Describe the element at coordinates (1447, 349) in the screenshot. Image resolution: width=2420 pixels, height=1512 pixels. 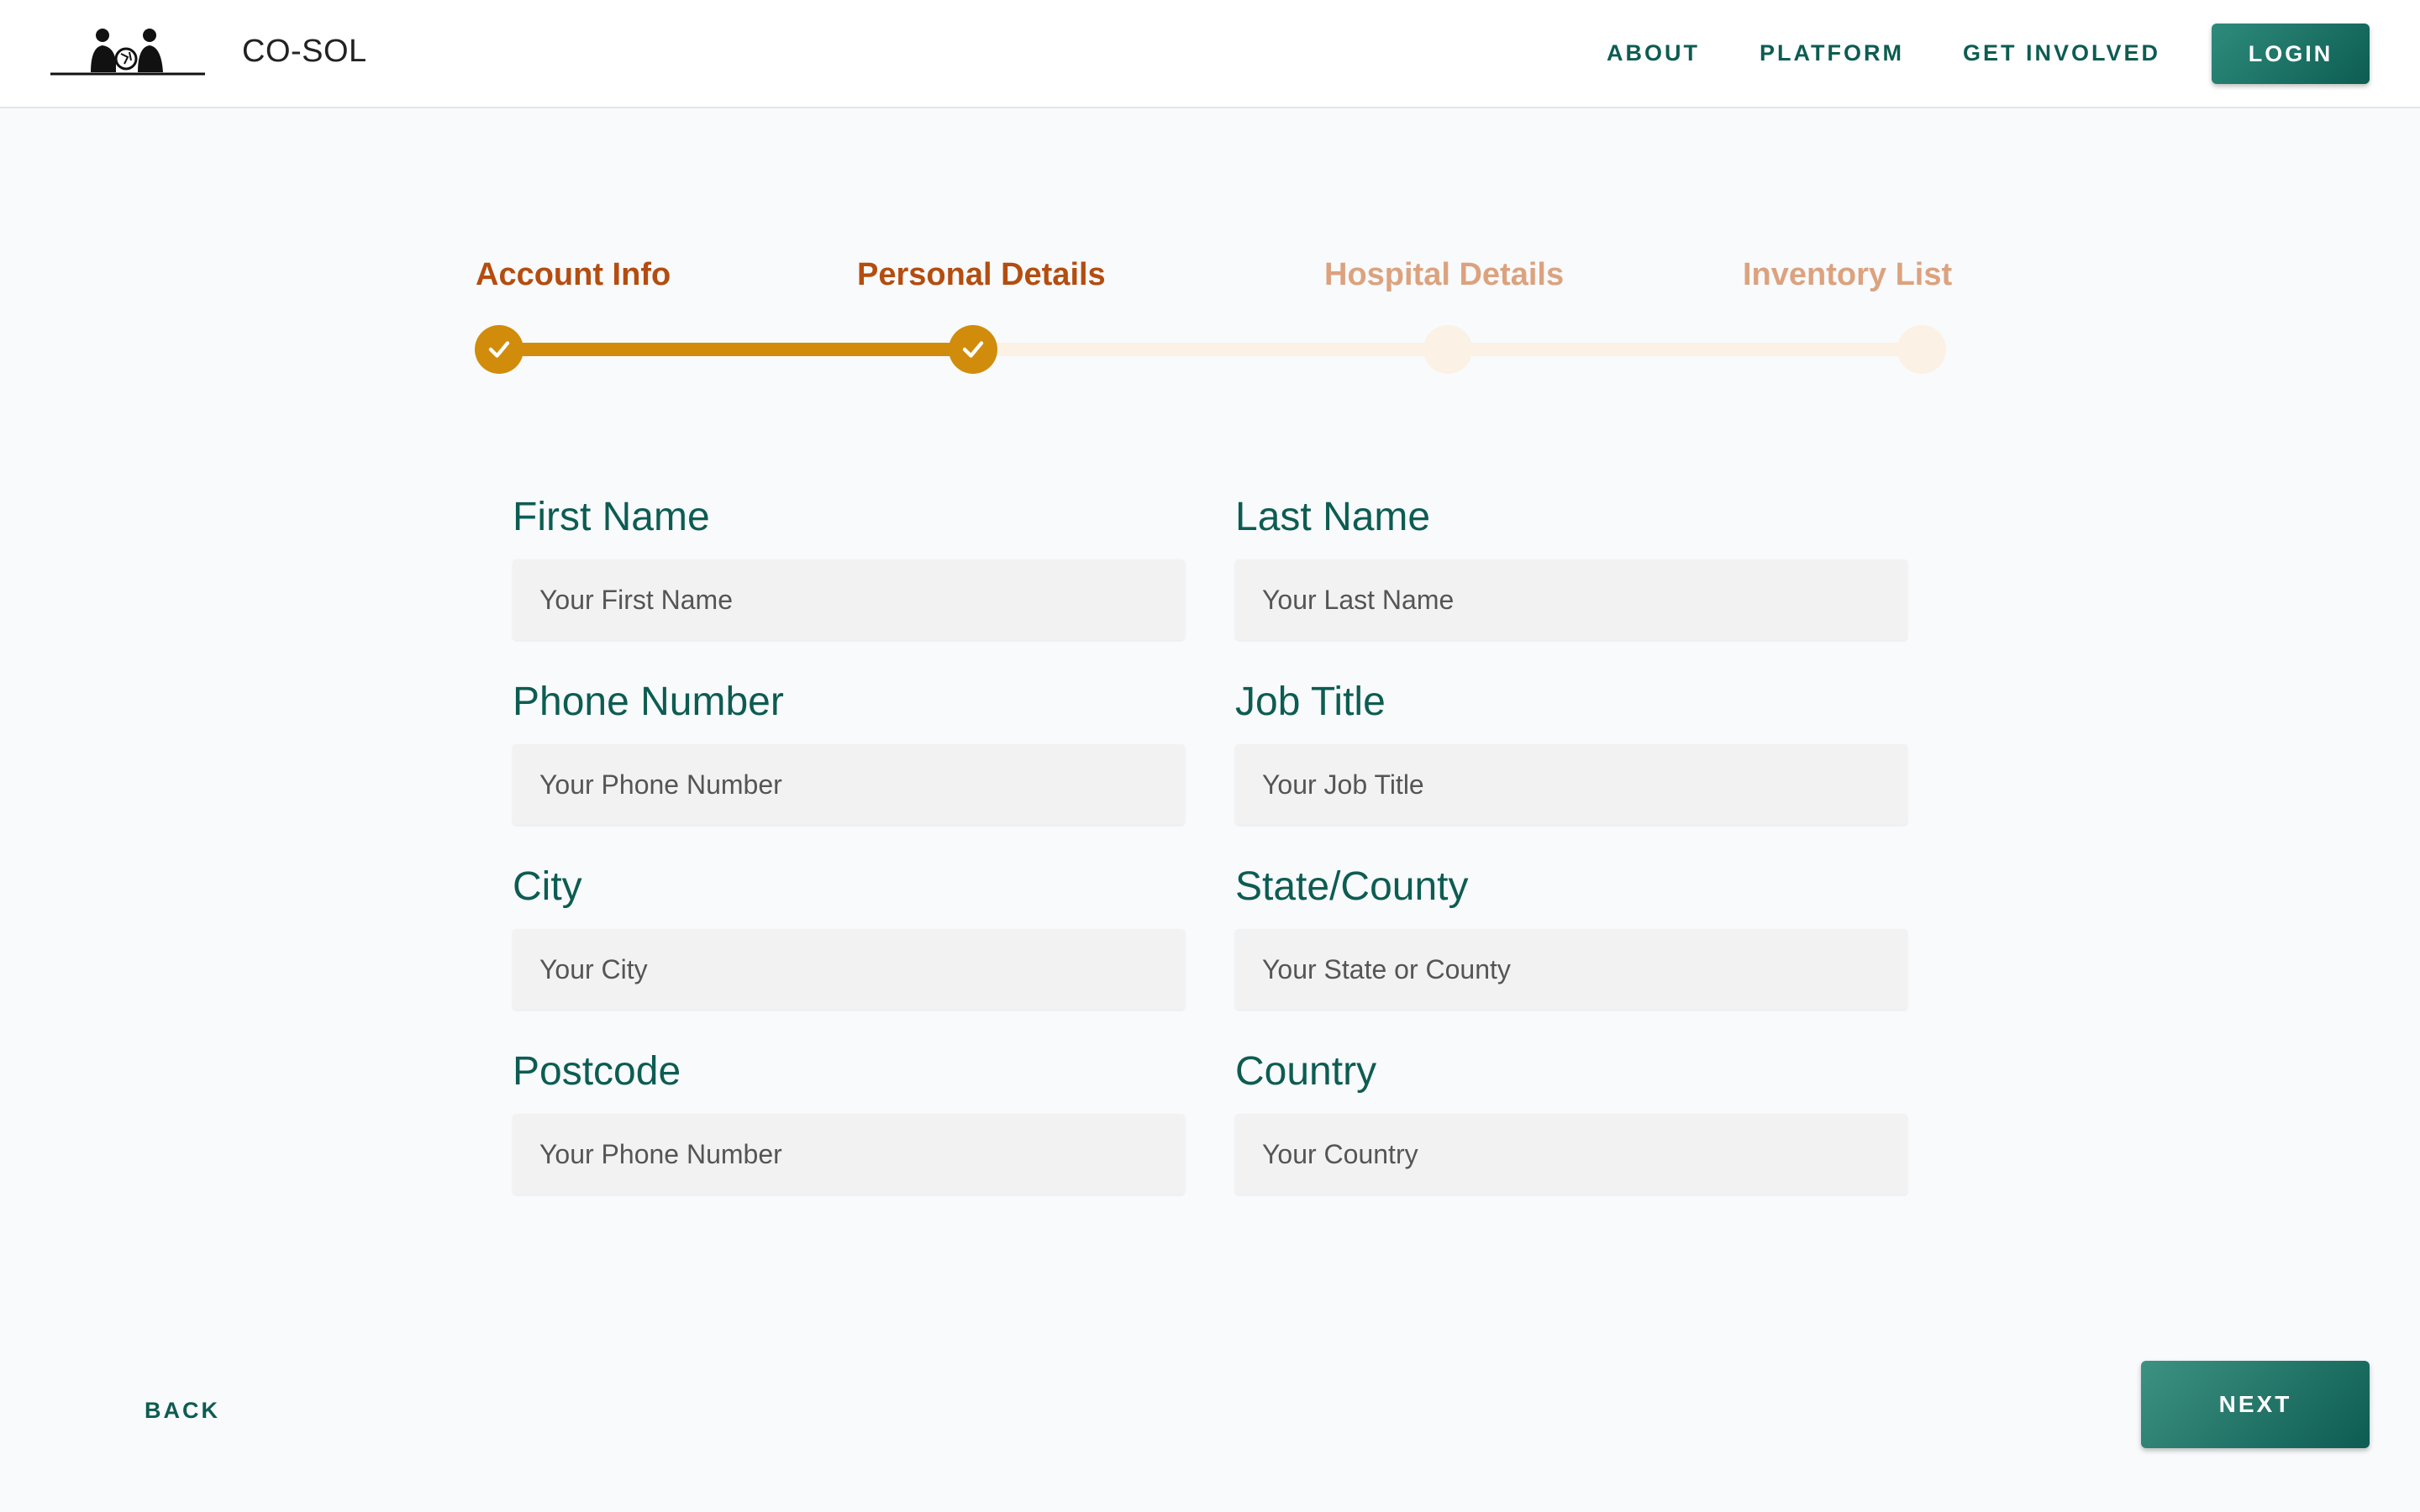
I see `step-dot-hospital-details` at that location.